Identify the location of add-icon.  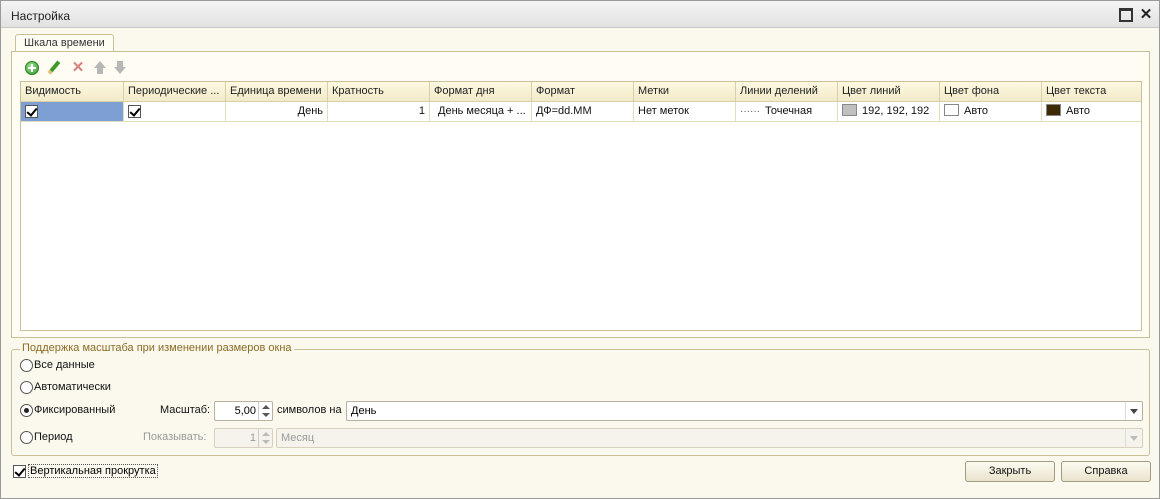
(32, 68).